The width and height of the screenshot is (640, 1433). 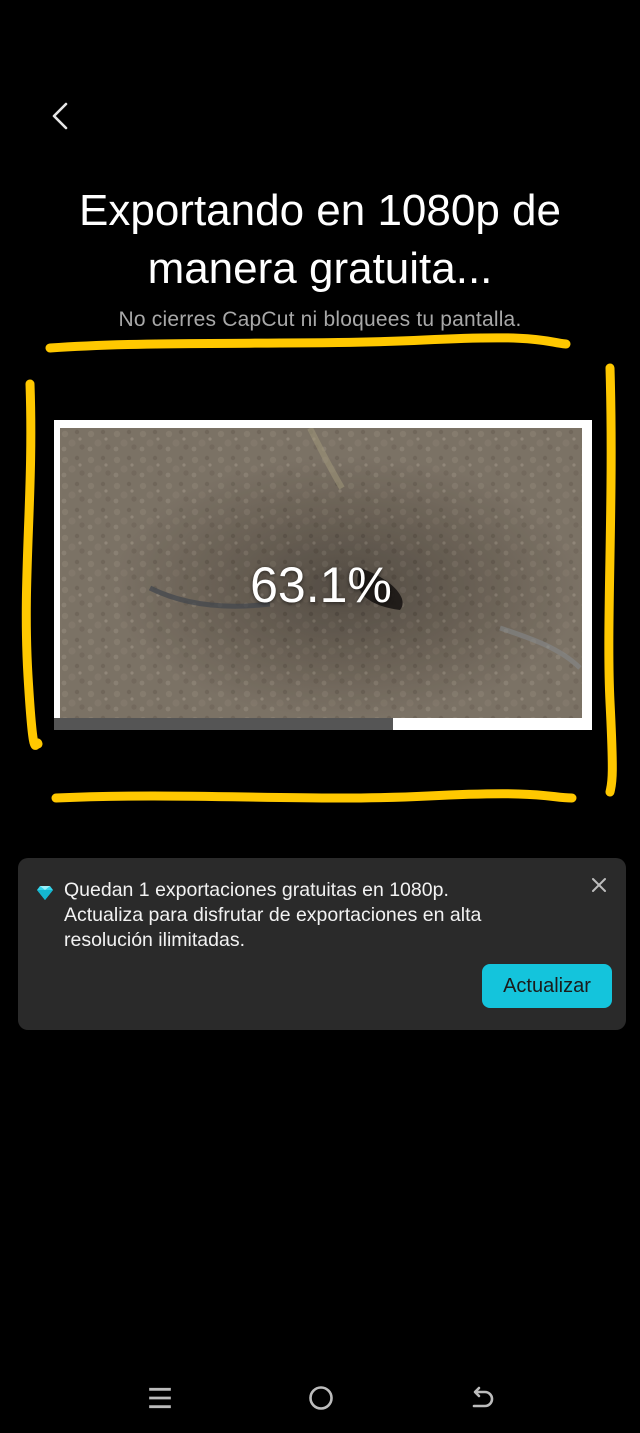 I want to click on highlight-bracket-right, so click(x=610, y=580).